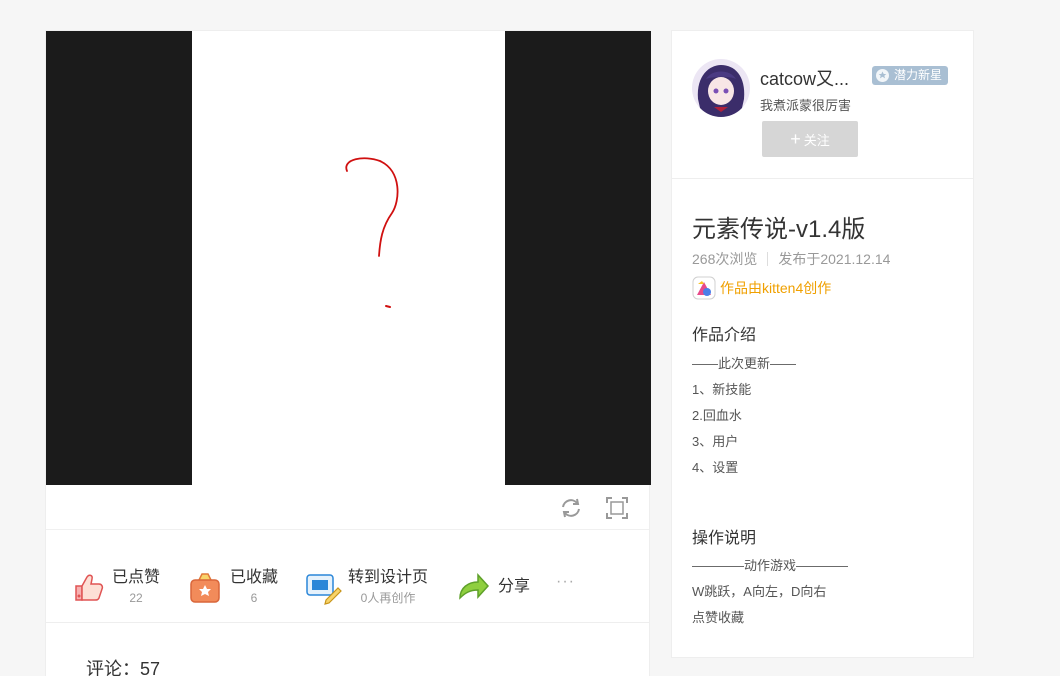 The height and width of the screenshot is (676, 1060). What do you see at coordinates (617, 508) in the screenshot?
I see `fullscreen-icon` at bounding box center [617, 508].